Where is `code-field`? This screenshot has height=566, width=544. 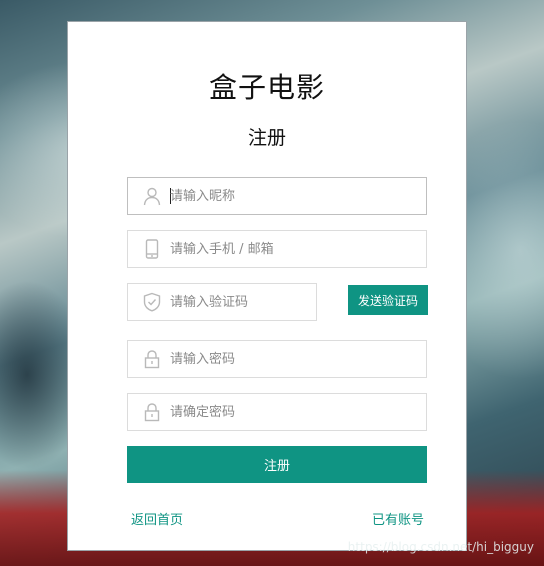
code-field is located at coordinates (222, 302).